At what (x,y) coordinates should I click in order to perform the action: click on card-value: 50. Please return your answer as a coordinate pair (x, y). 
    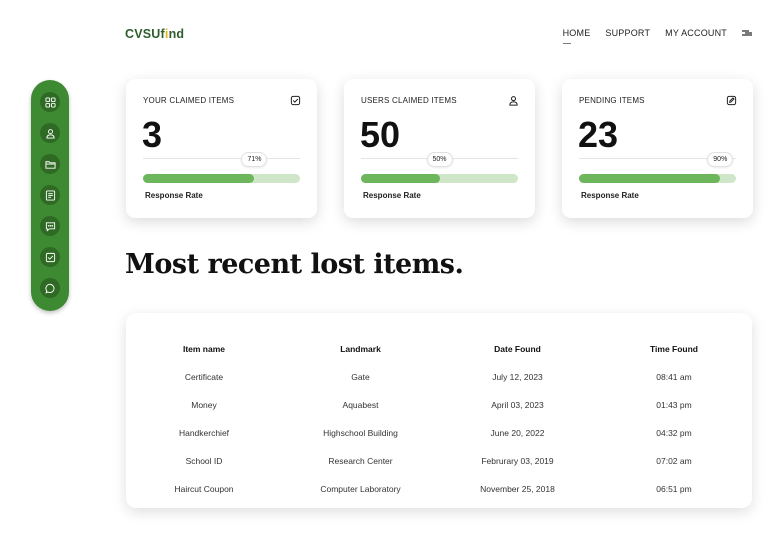
    Looking at the image, I should click on (380, 134).